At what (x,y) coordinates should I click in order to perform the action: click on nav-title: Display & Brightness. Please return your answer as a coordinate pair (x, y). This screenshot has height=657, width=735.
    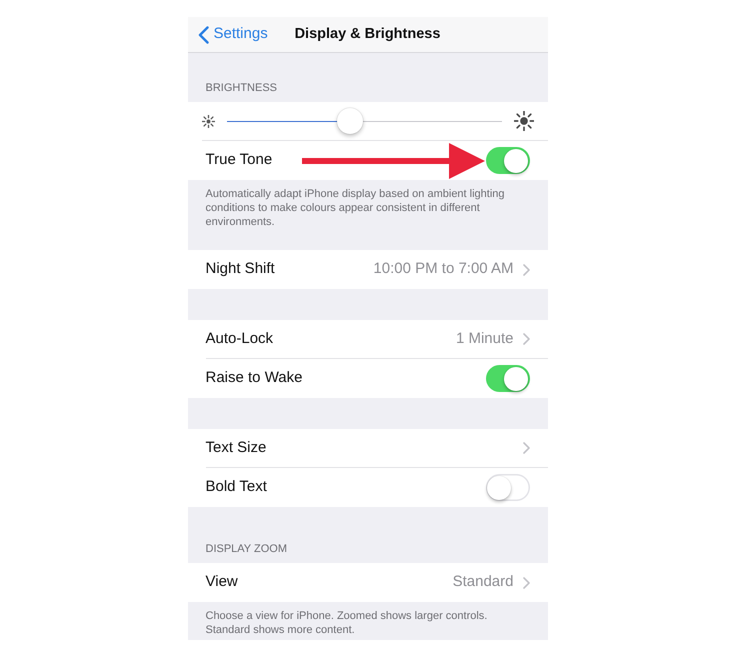
    Looking at the image, I should click on (367, 34).